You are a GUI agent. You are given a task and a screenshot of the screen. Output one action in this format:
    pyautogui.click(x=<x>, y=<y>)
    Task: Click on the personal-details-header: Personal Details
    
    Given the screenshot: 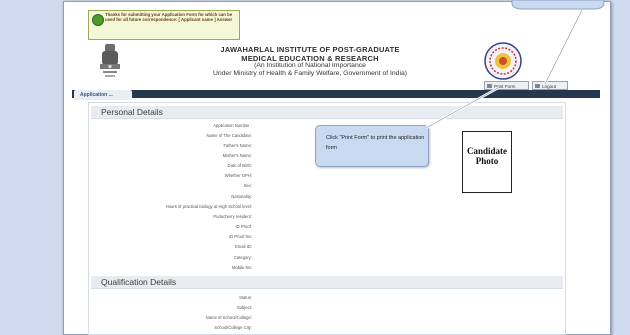 What is the action you would take?
    pyautogui.click(x=327, y=112)
    